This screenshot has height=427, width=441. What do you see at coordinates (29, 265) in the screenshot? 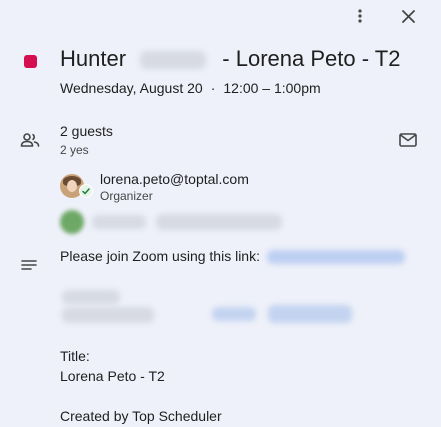
I see `description-icon` at bounding box center [29, 265].